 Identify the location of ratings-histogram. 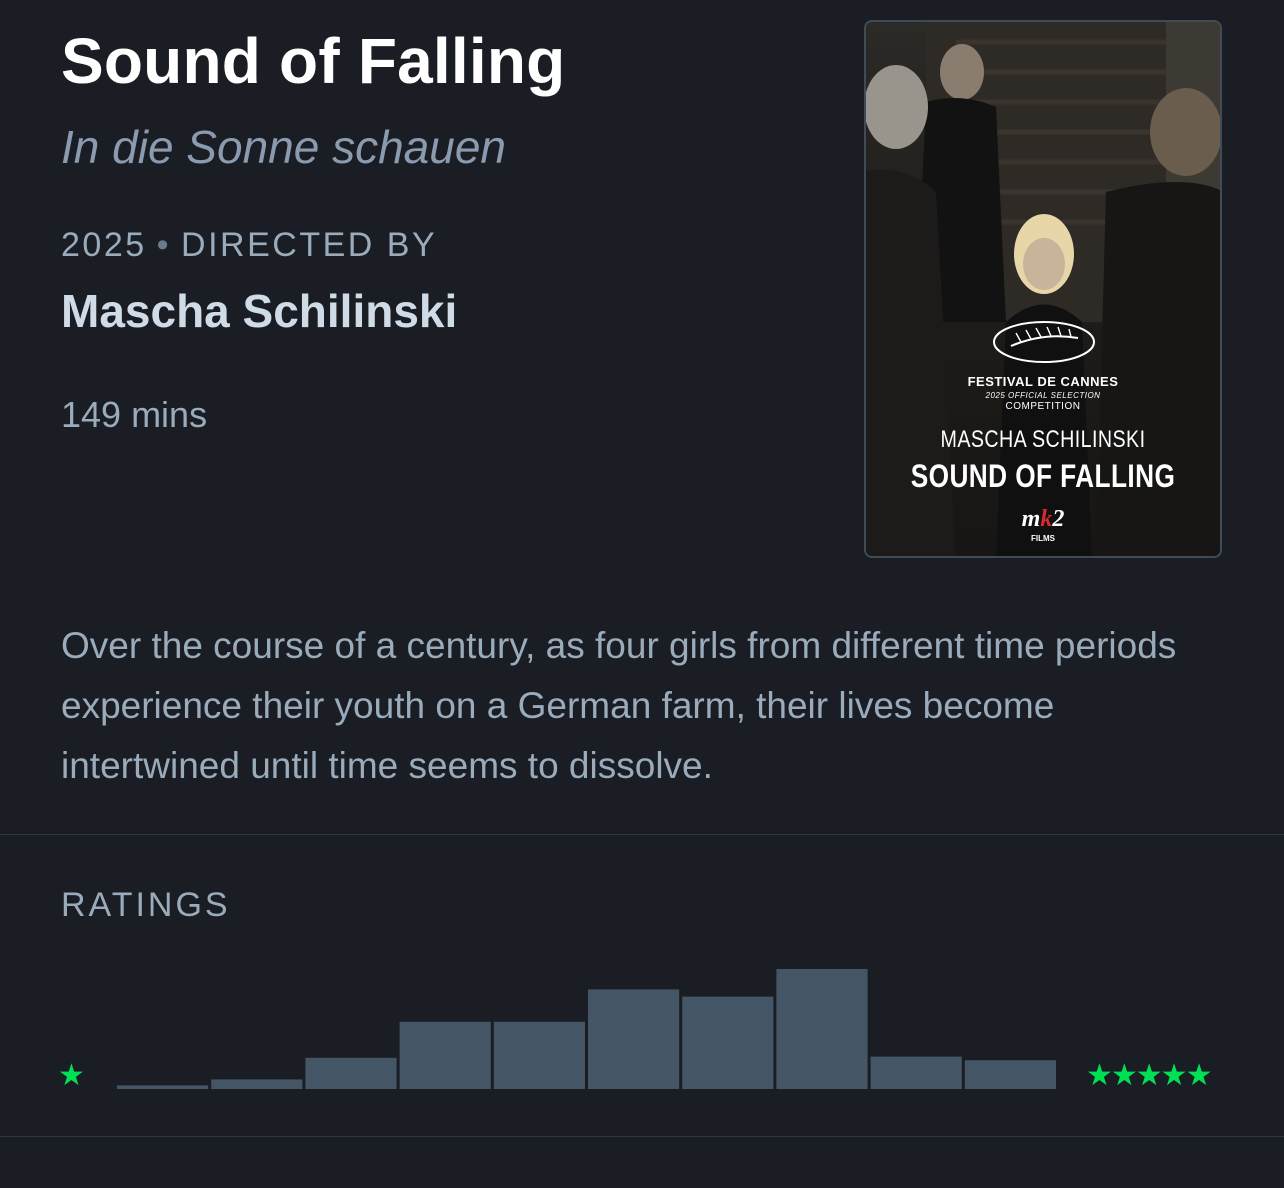
(586, 1029).